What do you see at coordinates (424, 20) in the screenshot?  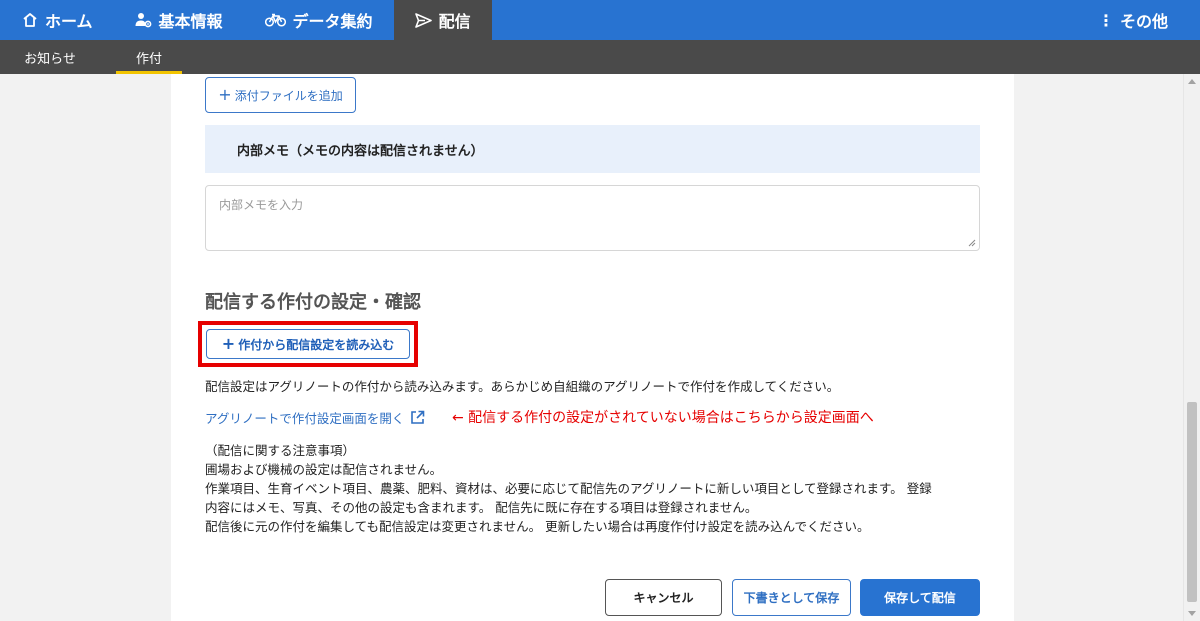 I see `send-icon` at bounding box center [424, 20].